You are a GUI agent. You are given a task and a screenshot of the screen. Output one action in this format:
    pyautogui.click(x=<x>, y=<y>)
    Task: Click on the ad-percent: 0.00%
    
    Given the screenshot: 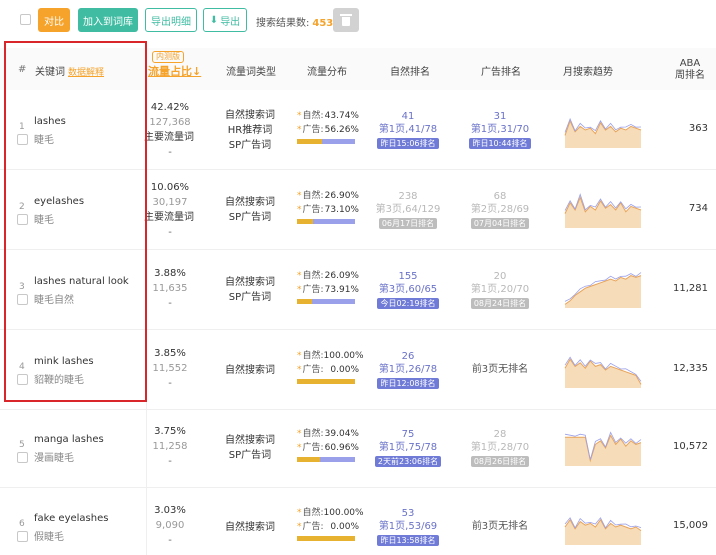 What is the action you would take?
    pyautogui.click(x=344, y=370)
    